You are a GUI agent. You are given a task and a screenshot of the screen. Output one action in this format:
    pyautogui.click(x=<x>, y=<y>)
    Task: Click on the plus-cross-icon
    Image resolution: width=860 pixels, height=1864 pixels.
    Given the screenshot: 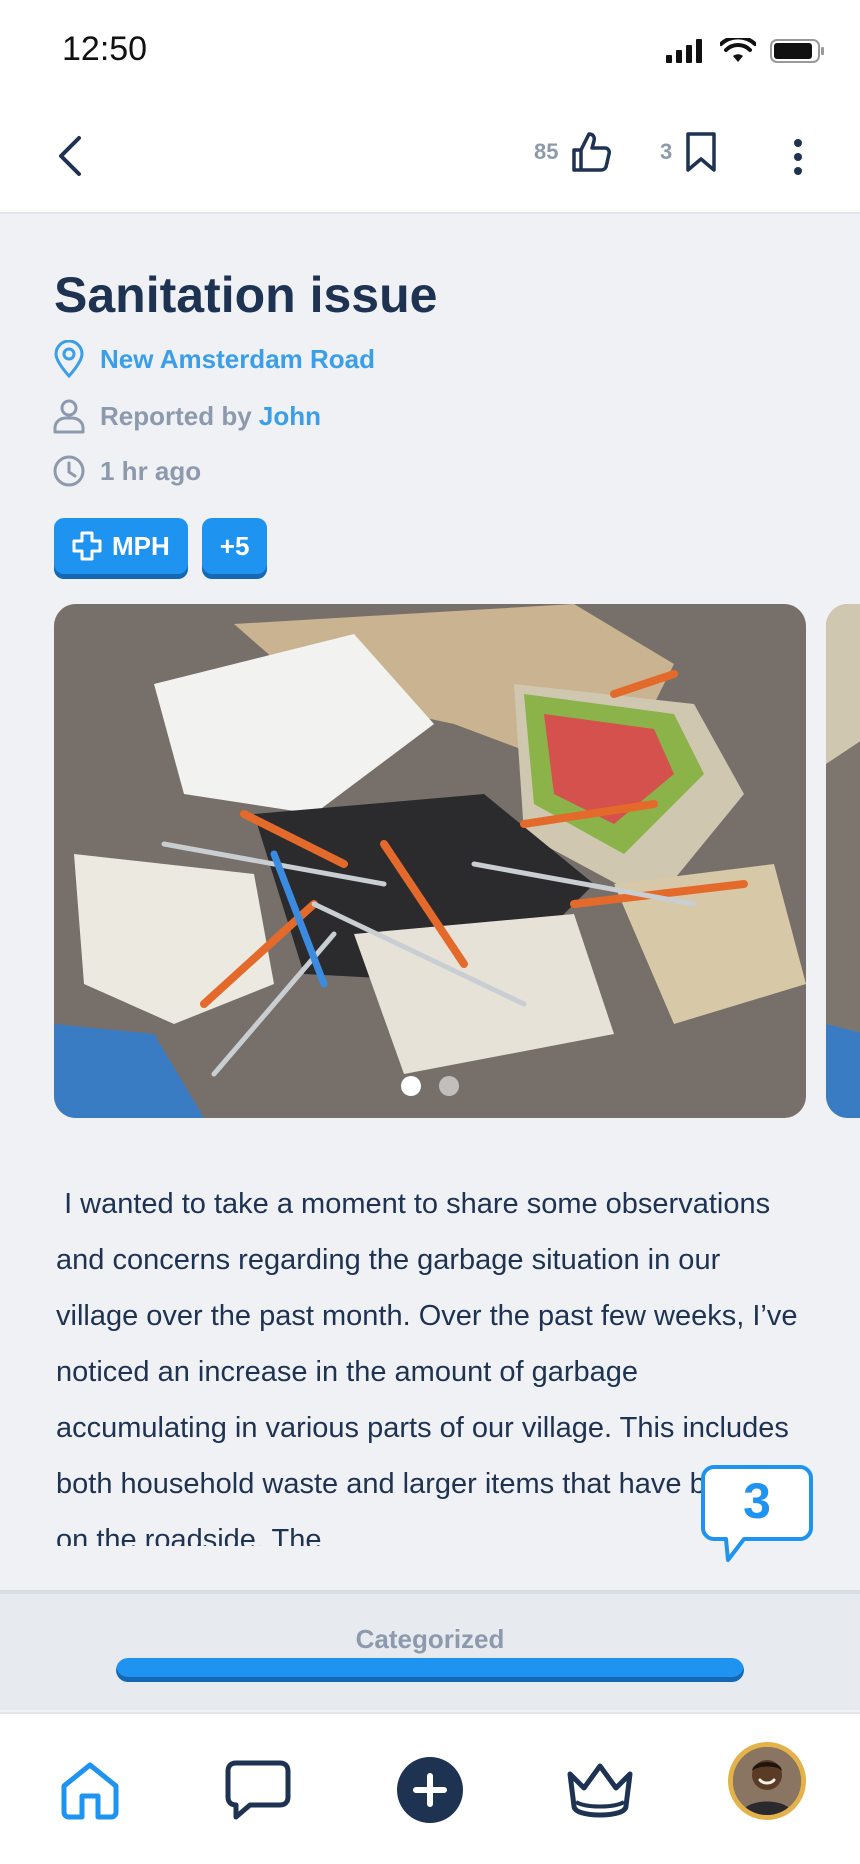 What is the action you would take?
    pyautogui.click(x=87, y=546)
    